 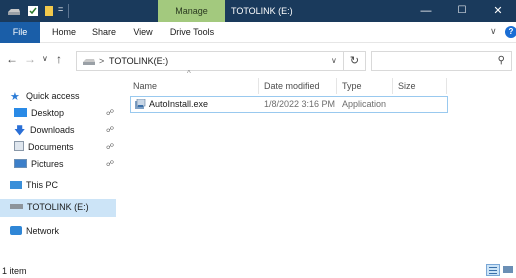 What do you see at coordinates (49, 11) in the screenshot?
I see `new-folder-icon` at bounding box center [49, 11].